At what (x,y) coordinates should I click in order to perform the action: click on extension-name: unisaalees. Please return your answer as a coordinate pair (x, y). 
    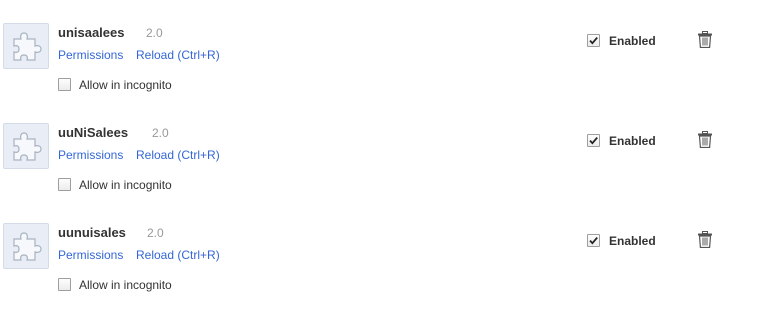
    Looking at the image, I should click on (91, 32).